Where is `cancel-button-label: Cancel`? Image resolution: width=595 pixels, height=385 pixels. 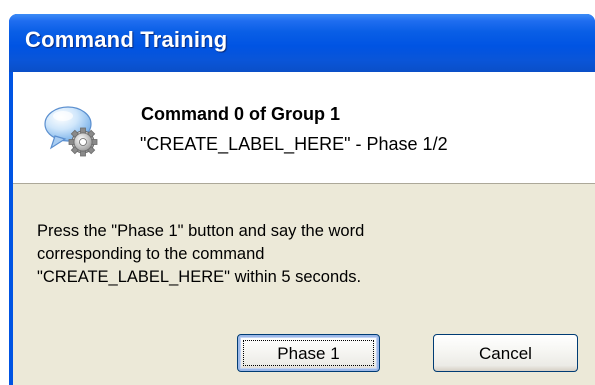 cancel-button-label: Cancel is located at coordinates (505, 353).